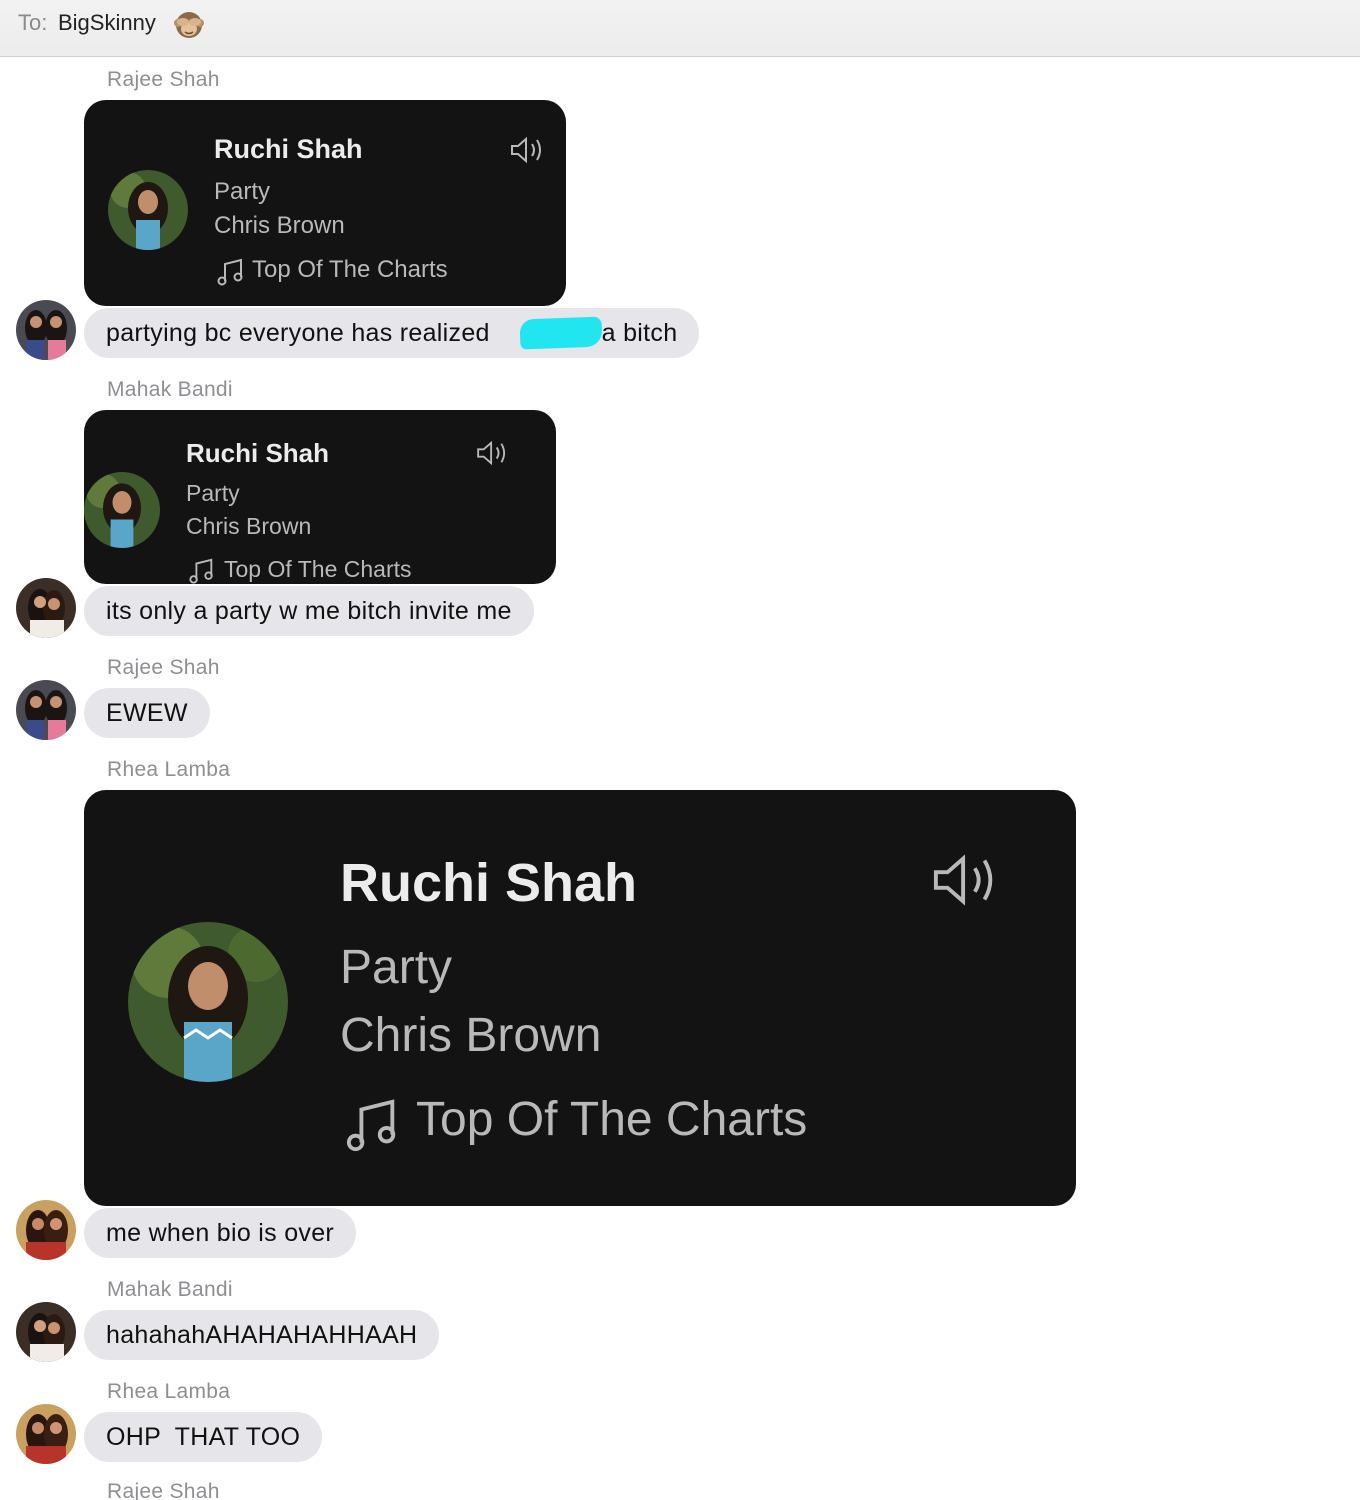 This screenshot has height=1500, width=1360. I want to click on message-bubble: EWEW, so click(147, 713).